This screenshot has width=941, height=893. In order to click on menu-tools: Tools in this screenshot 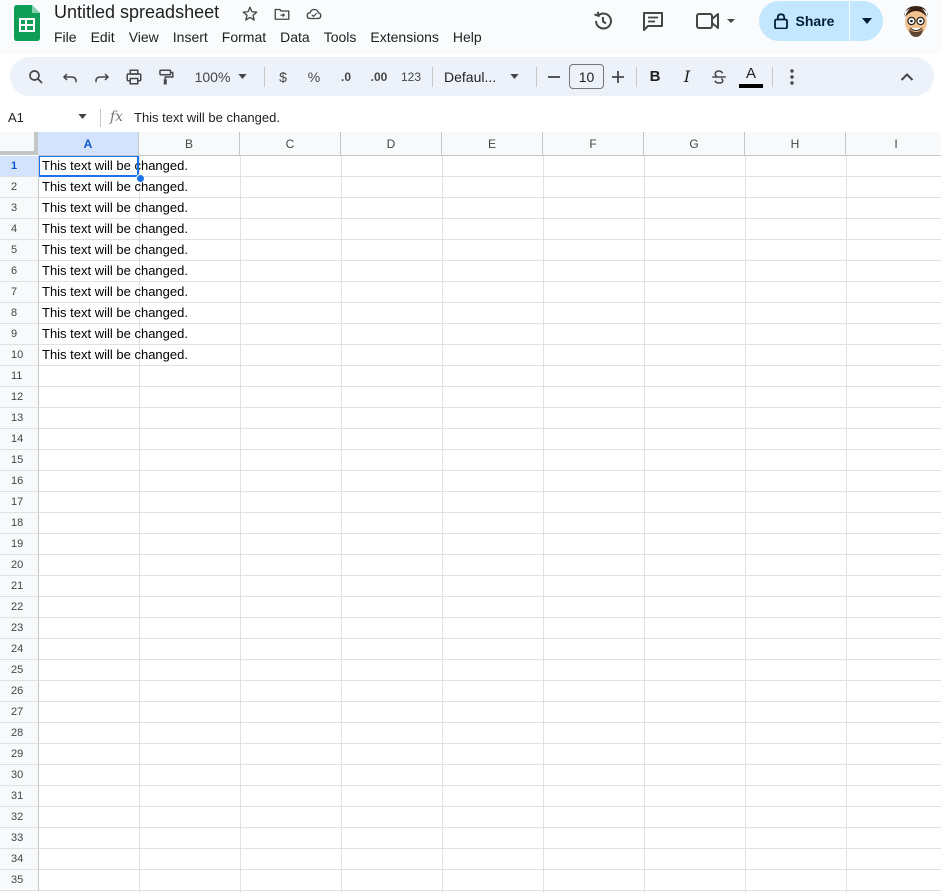, I will do `click(340, 37)`.